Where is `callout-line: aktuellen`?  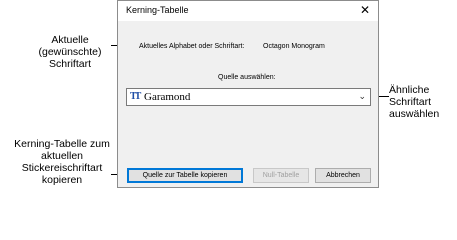 callout-line: aktuellen is located at coordinates (62, 156).